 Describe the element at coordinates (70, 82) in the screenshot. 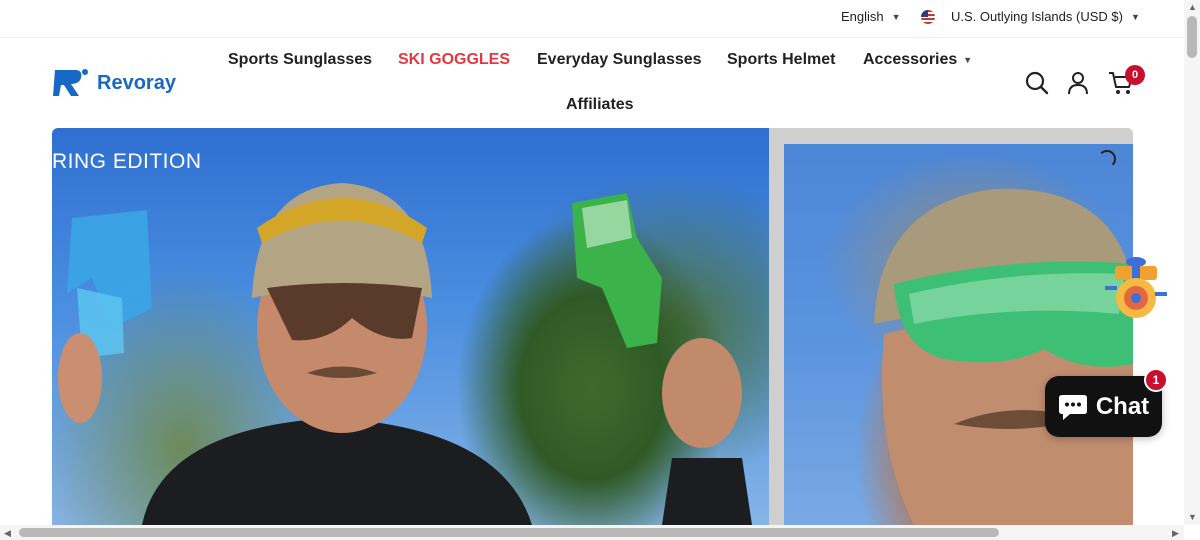

I see `logo-mark-icon` at that location.